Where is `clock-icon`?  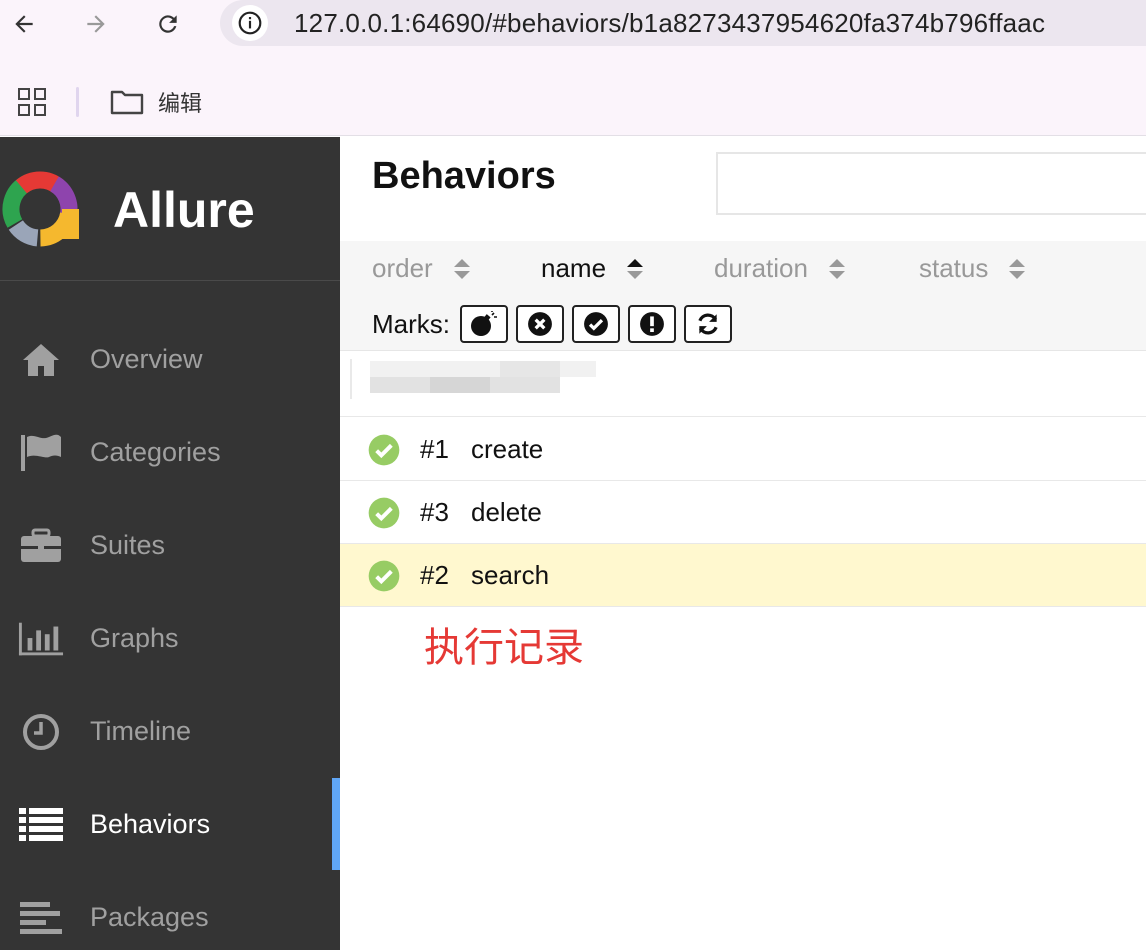 clock-icon is located at coordinates (41, 732).